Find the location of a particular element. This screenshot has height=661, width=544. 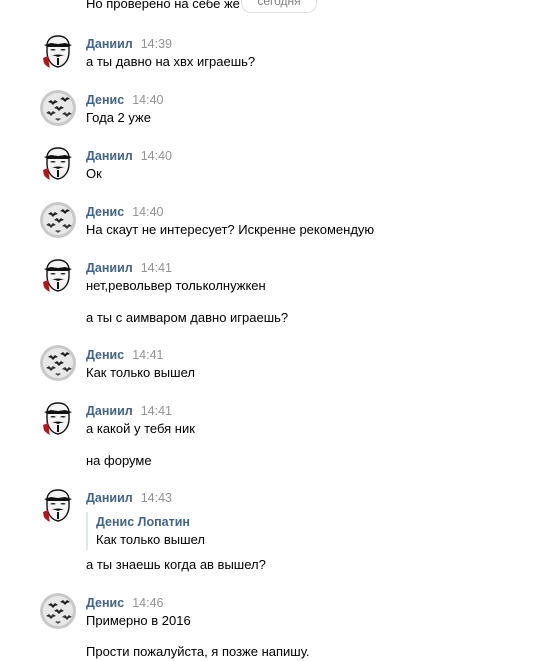

message-time: 14:39 is located at coordinates (156, 44).